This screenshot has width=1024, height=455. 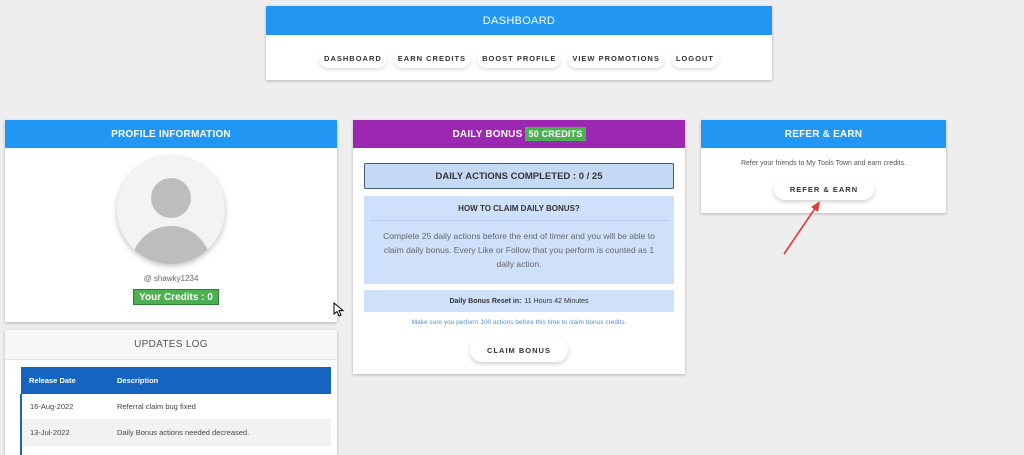 I want to click on profile-title: PROFILE INFORMATION, so click(x=171, y=134).